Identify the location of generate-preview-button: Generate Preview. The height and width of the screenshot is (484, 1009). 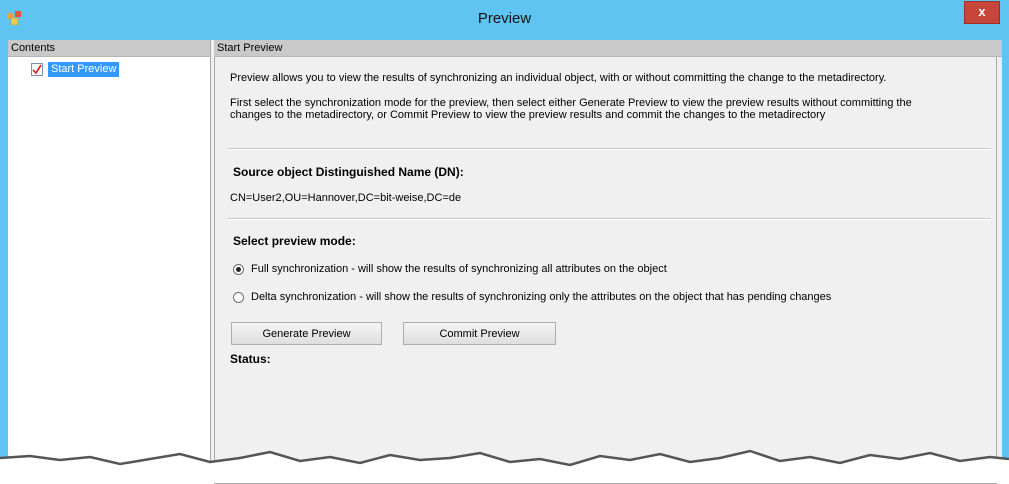
(306, 333).